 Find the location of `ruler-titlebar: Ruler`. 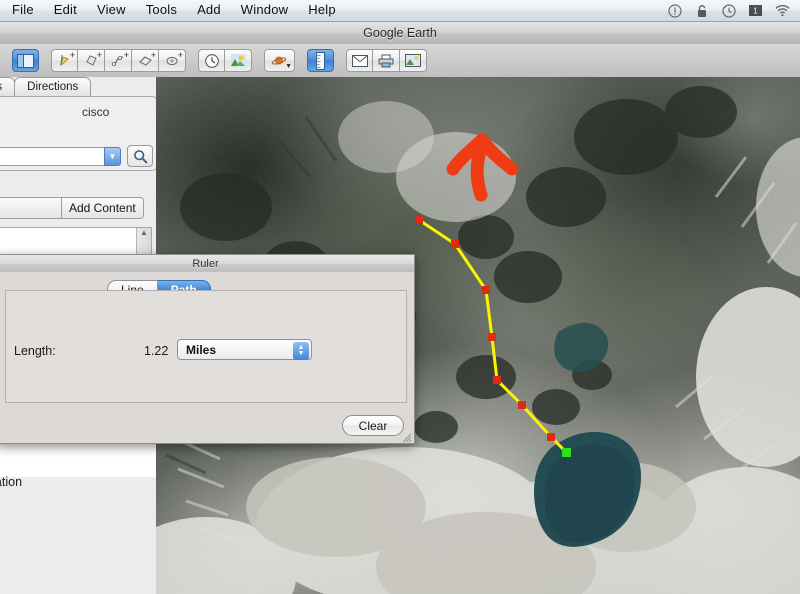

ruler-titlebar: Ruler is located at coordinates (207, 263).